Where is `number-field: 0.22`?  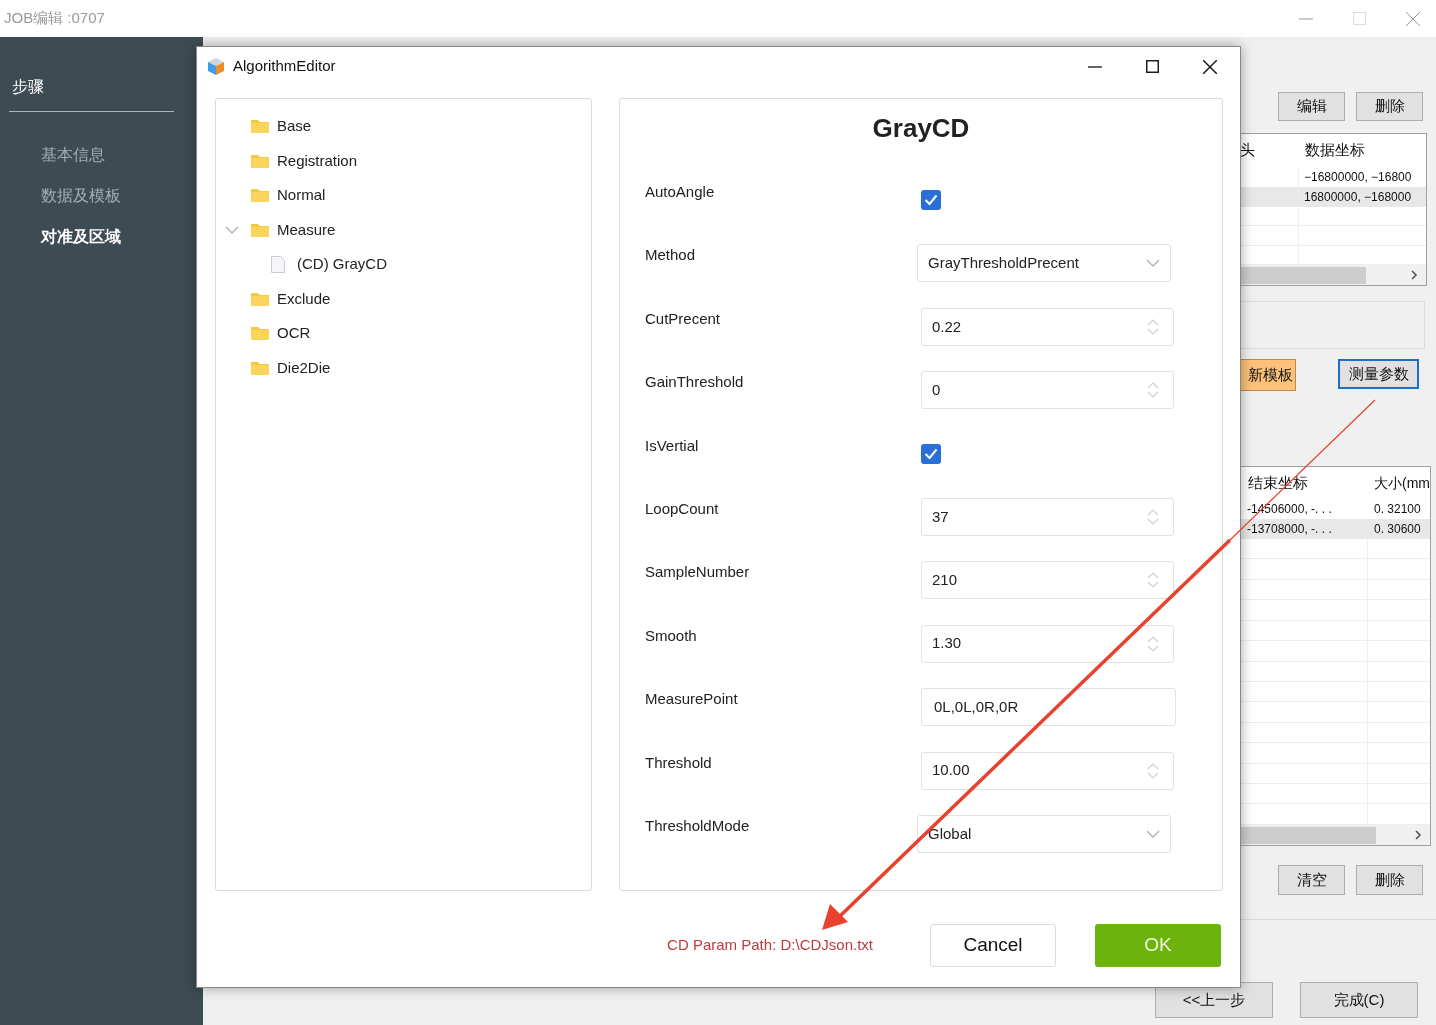 number-field: 0.22 is located at coordinates (1047, 326).